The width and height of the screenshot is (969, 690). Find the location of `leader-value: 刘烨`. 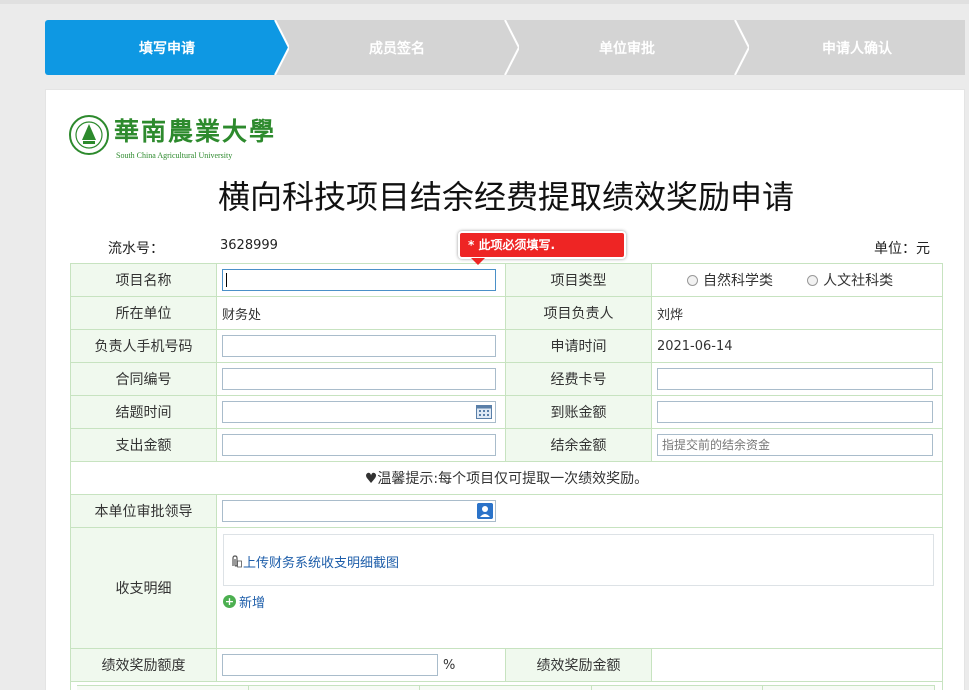

leader-value: 刘烨 is located at coordinates (797, 313).